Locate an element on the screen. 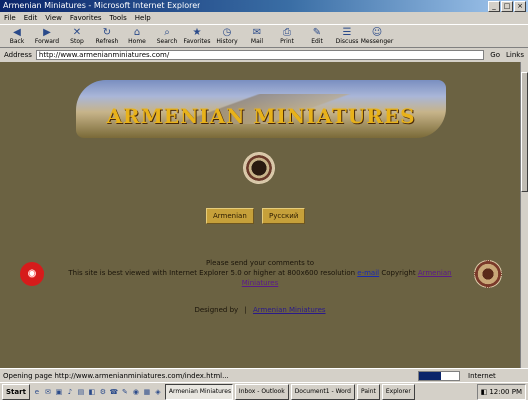 Image resolution: width=528 pixels, height=400 pixels. footer-left: Designed by is located at coordinates (216, 310).